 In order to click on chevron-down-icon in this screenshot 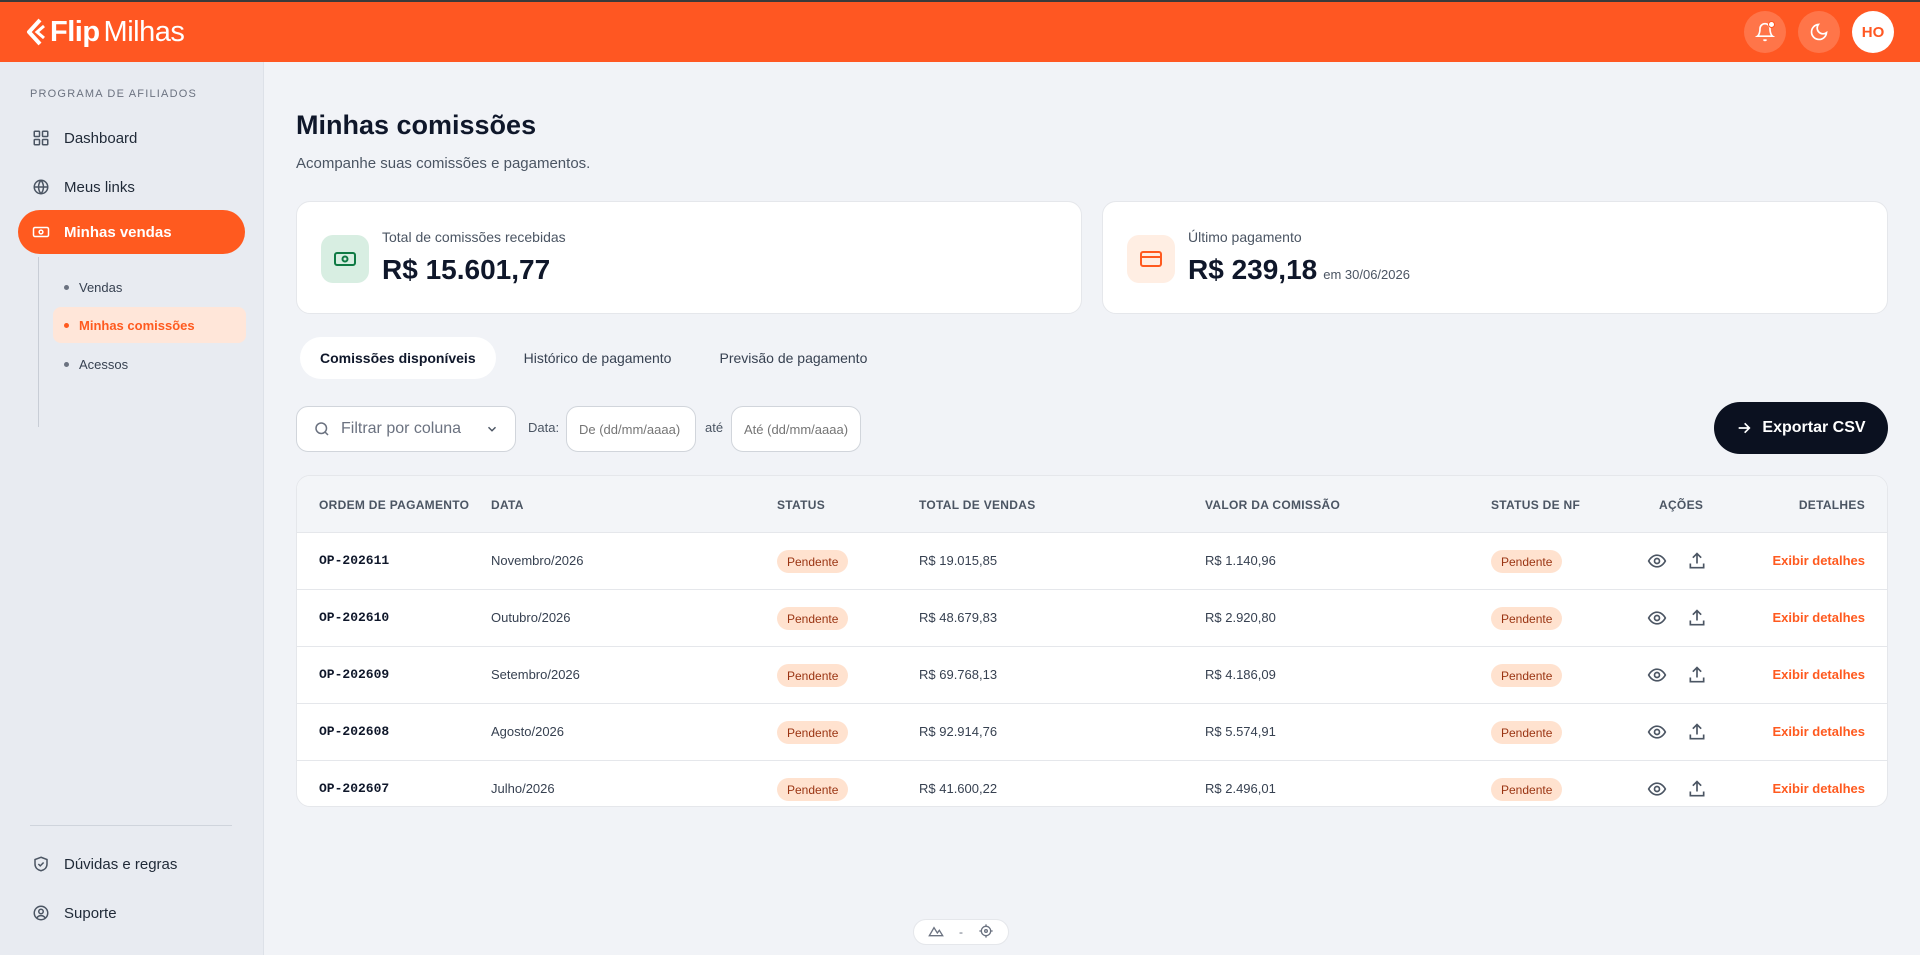, I will do `click(492, 429)`.